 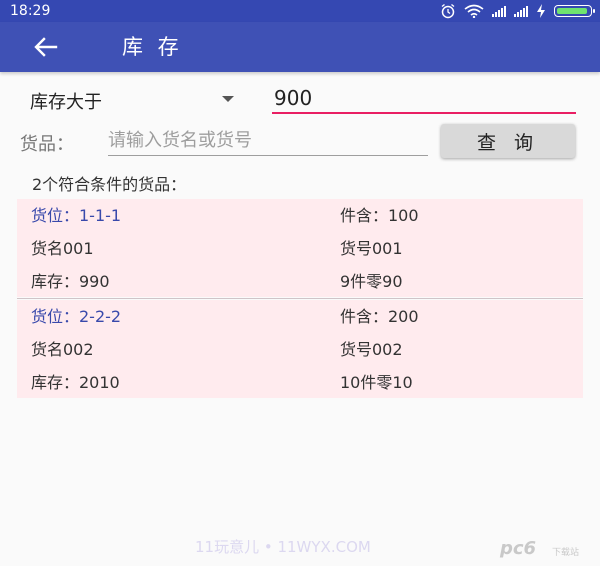 I want to click on spinner-selected-value: 库存大于, so click(x=66, y=102).